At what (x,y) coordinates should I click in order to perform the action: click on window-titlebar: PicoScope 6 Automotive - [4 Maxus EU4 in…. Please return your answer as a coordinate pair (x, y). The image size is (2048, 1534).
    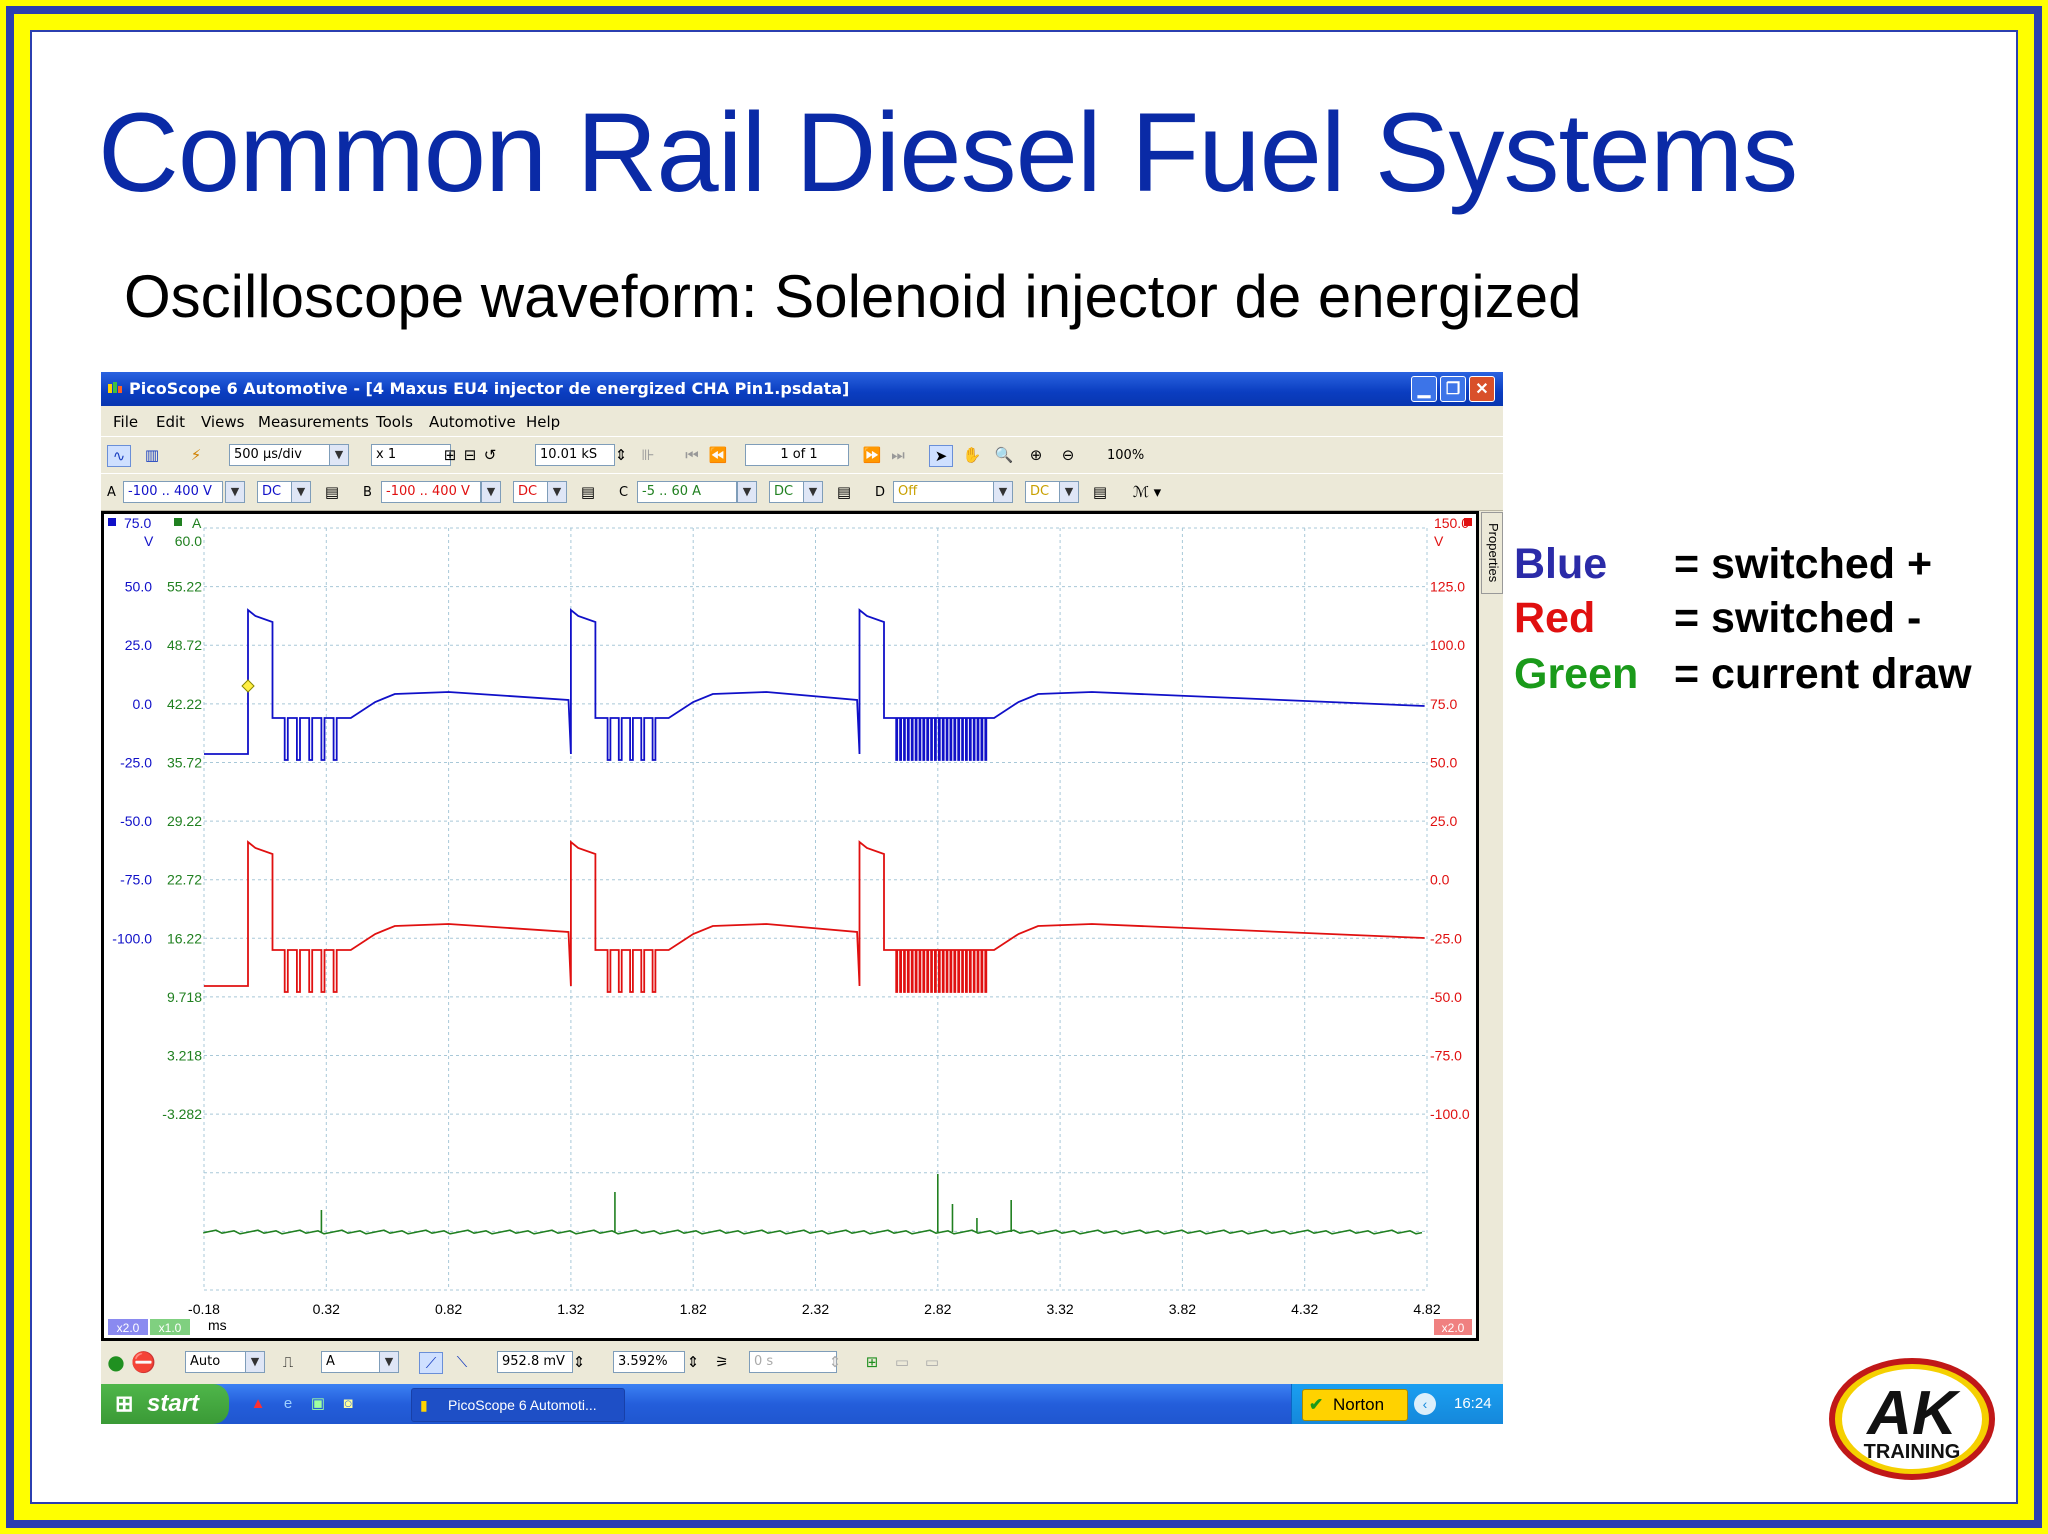
    Looking at the image, I should click on (802, 389).